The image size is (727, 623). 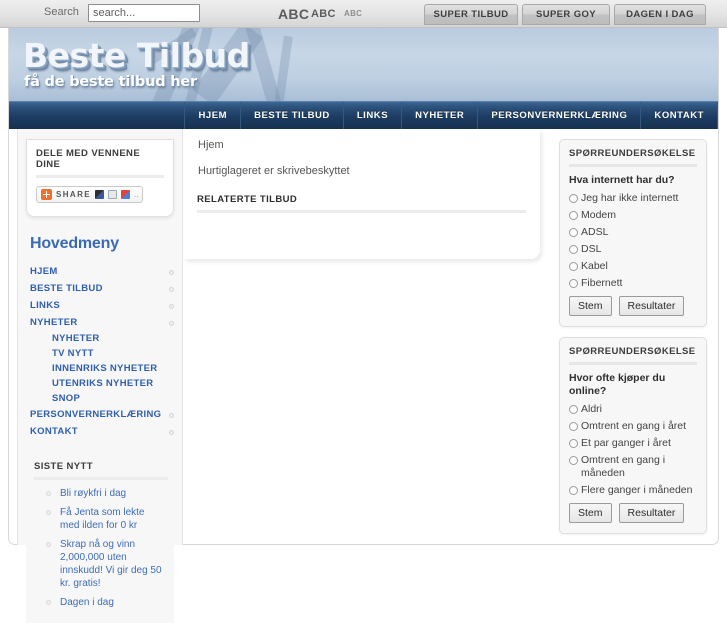 I want to click on sidebar-item-personvernerklaering: PERSONVERNERKLÆRING, so click(x=100, y=414).